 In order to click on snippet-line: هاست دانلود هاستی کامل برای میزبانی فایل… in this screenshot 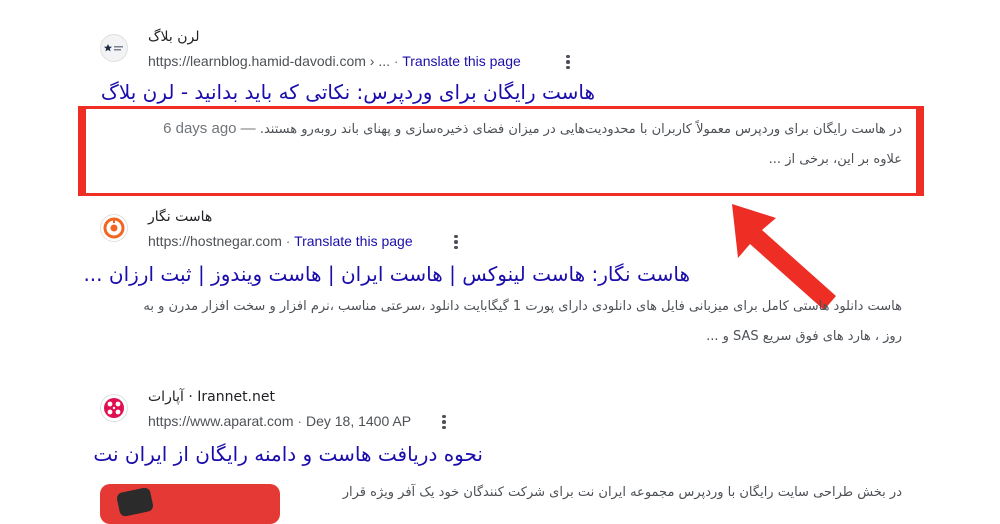, I will do `click(522, 306)`.